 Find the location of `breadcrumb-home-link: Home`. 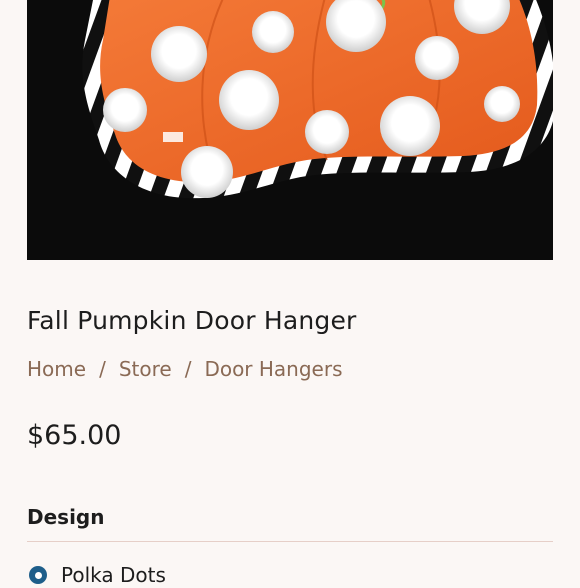

breadcrumb-home-link: Home is located at coordinates (56, 369).